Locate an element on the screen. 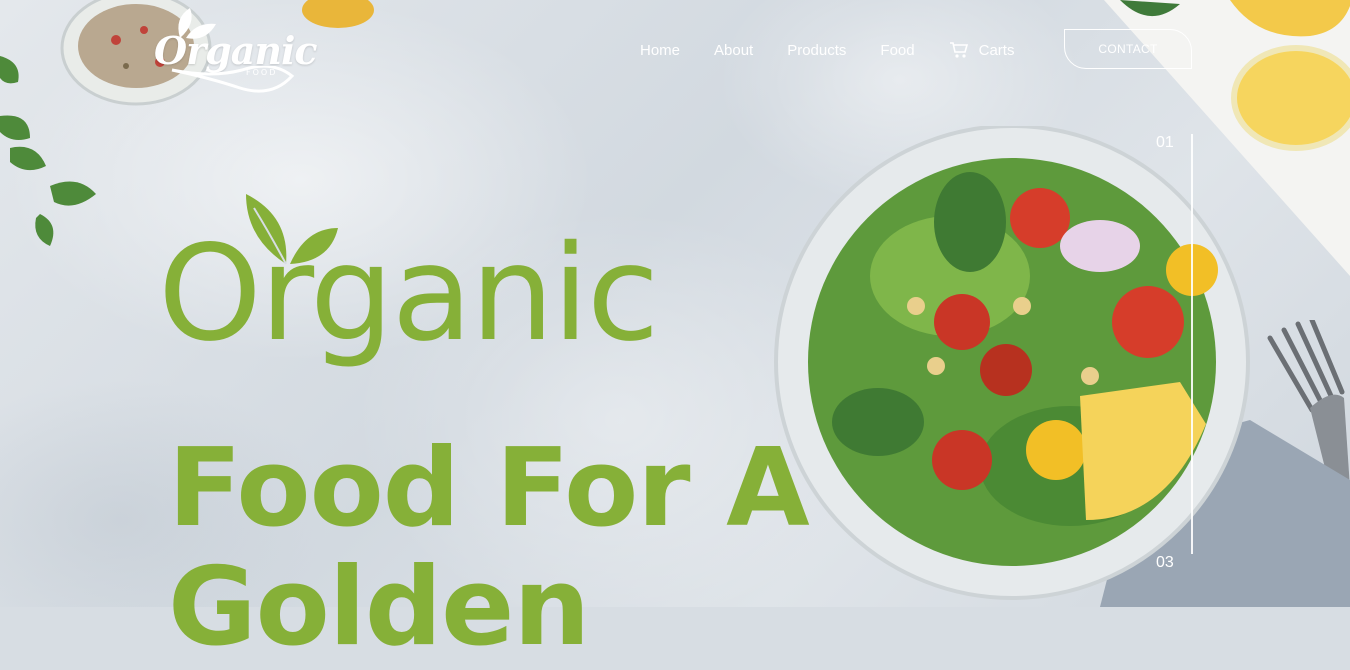 Image resolution: width=1350 pixels, height=670 pixels. hero-title: Organic is located at coordinates (408, 294).